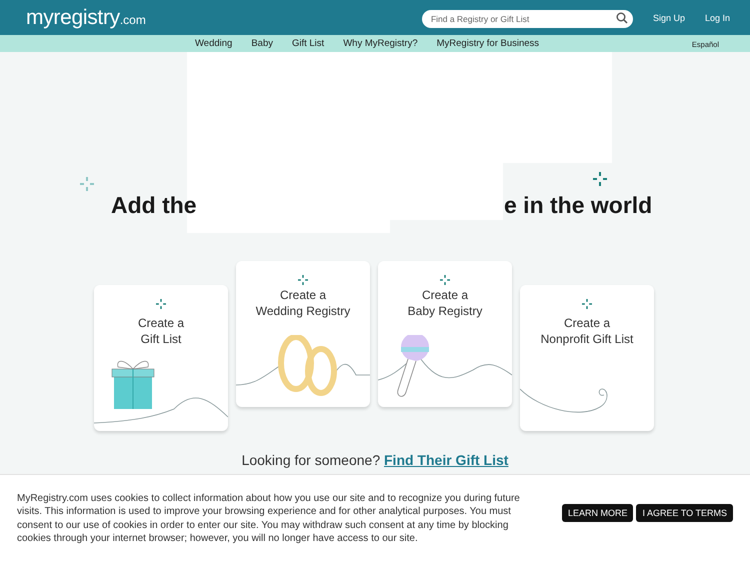 The height and width of the screenshot is (562, 750). I want to click on card-title: Create a Baby Registry, so click(445, 303).